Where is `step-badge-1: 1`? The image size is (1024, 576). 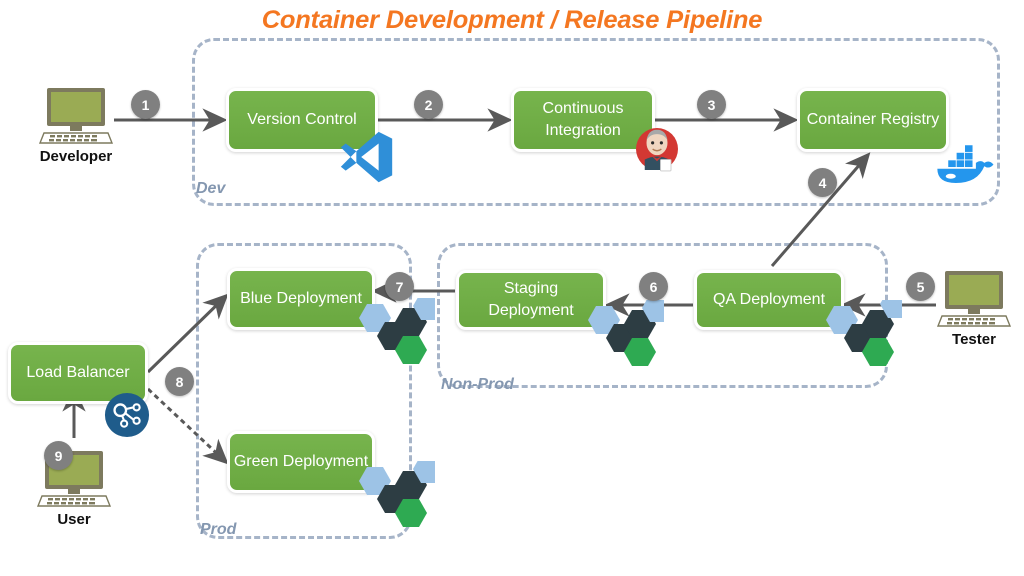
step-badge-1: 1 is located at coordinates (145, 104).